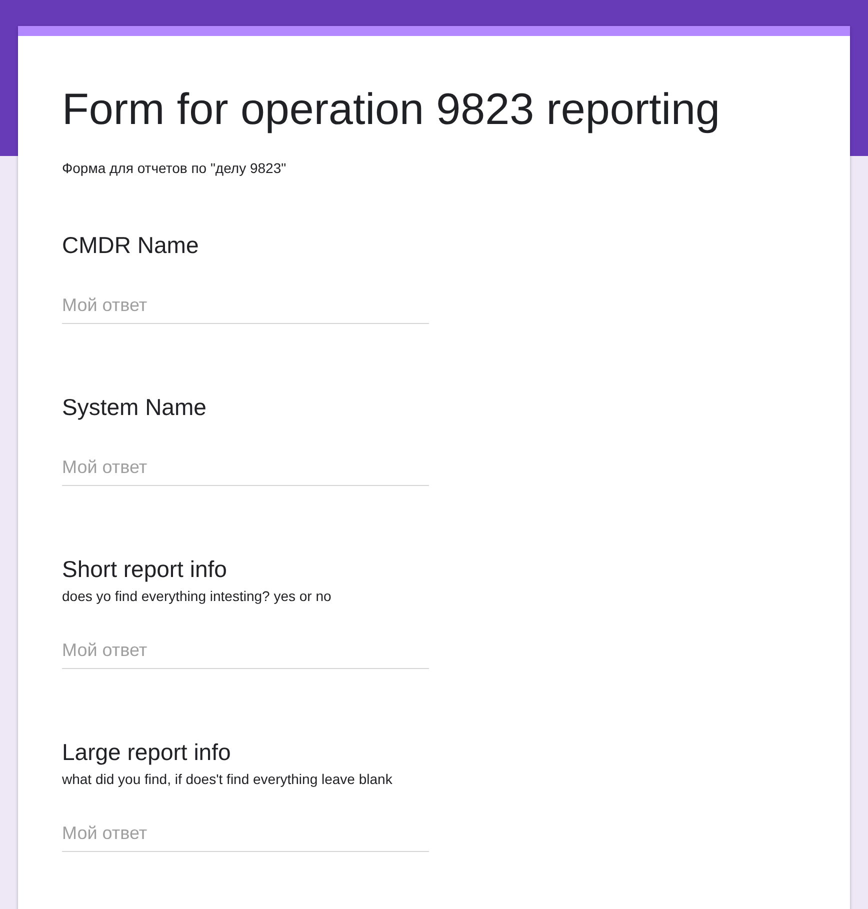 Image resolution: width=868 pixels, height=909 pixels. I want to click on question-description: does yo find everything intesting? yes or no, so click(197, 596).